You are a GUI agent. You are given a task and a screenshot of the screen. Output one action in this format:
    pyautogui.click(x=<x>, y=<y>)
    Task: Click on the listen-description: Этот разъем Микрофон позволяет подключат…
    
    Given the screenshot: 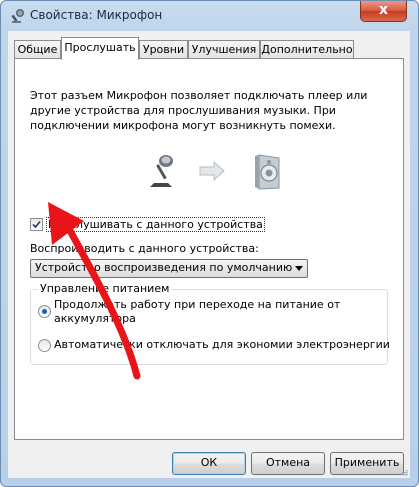 What is the action you would take?
    pyautogui.click(x=199, y=110)
    